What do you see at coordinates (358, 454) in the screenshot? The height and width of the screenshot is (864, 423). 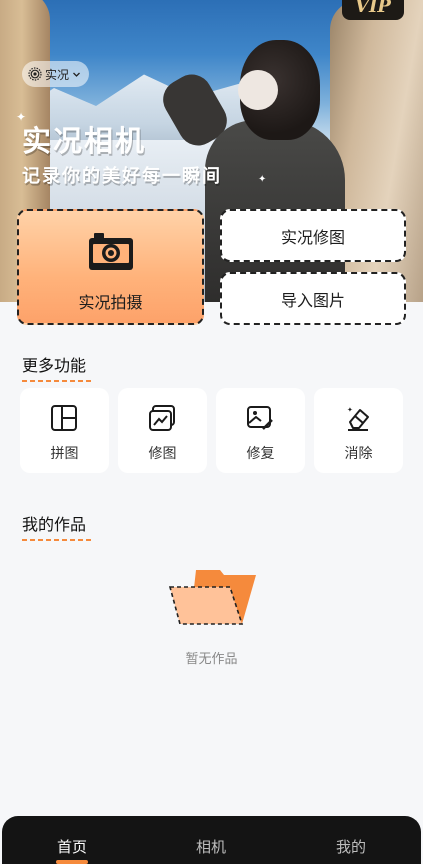 I see `tool-eraser-label: 消除` at bounding box center [358, 454].